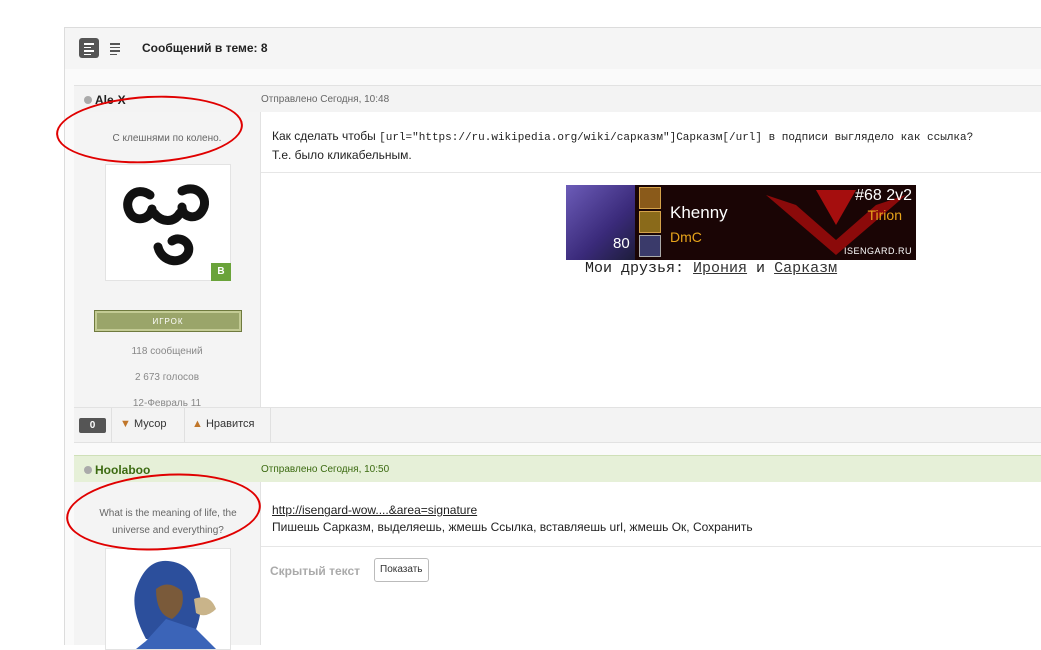 The image size is (1041, 650). I want to click on topic-post-count: Сообщений в теме: 8, so click(205, 48).